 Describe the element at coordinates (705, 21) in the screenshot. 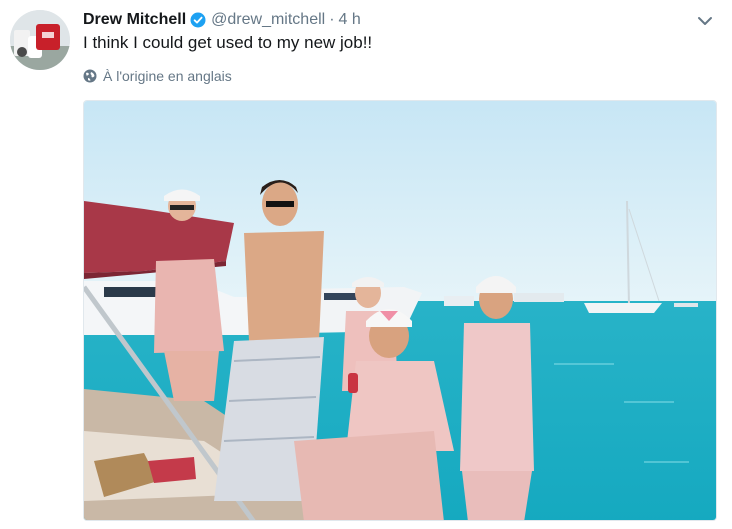

I see `chevron-down-icon` at that location.